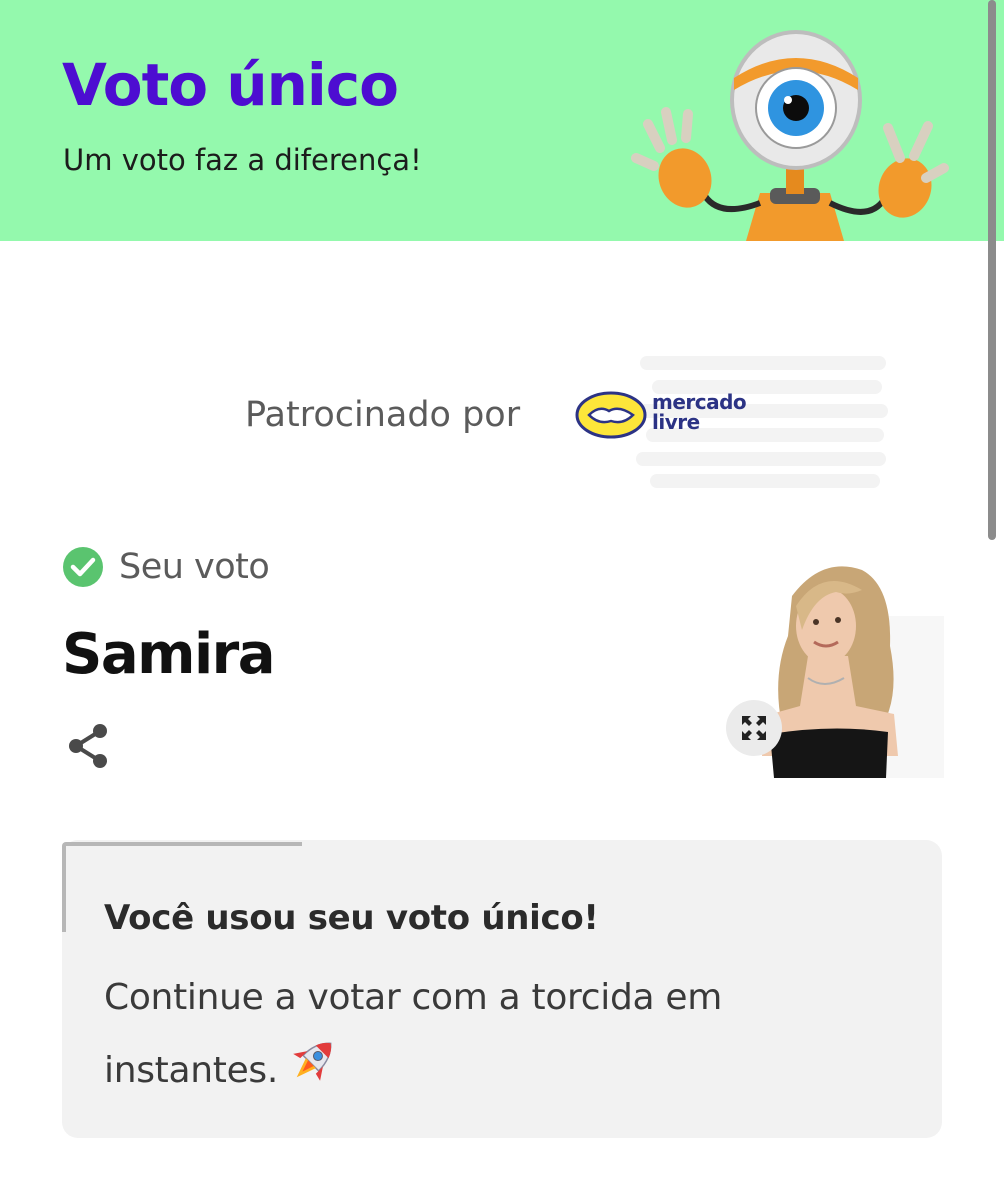  Describe the element at coordinates (699, 412) in the screenshot. I see `mercado-livre-logo-text: mercado livre` at that location.